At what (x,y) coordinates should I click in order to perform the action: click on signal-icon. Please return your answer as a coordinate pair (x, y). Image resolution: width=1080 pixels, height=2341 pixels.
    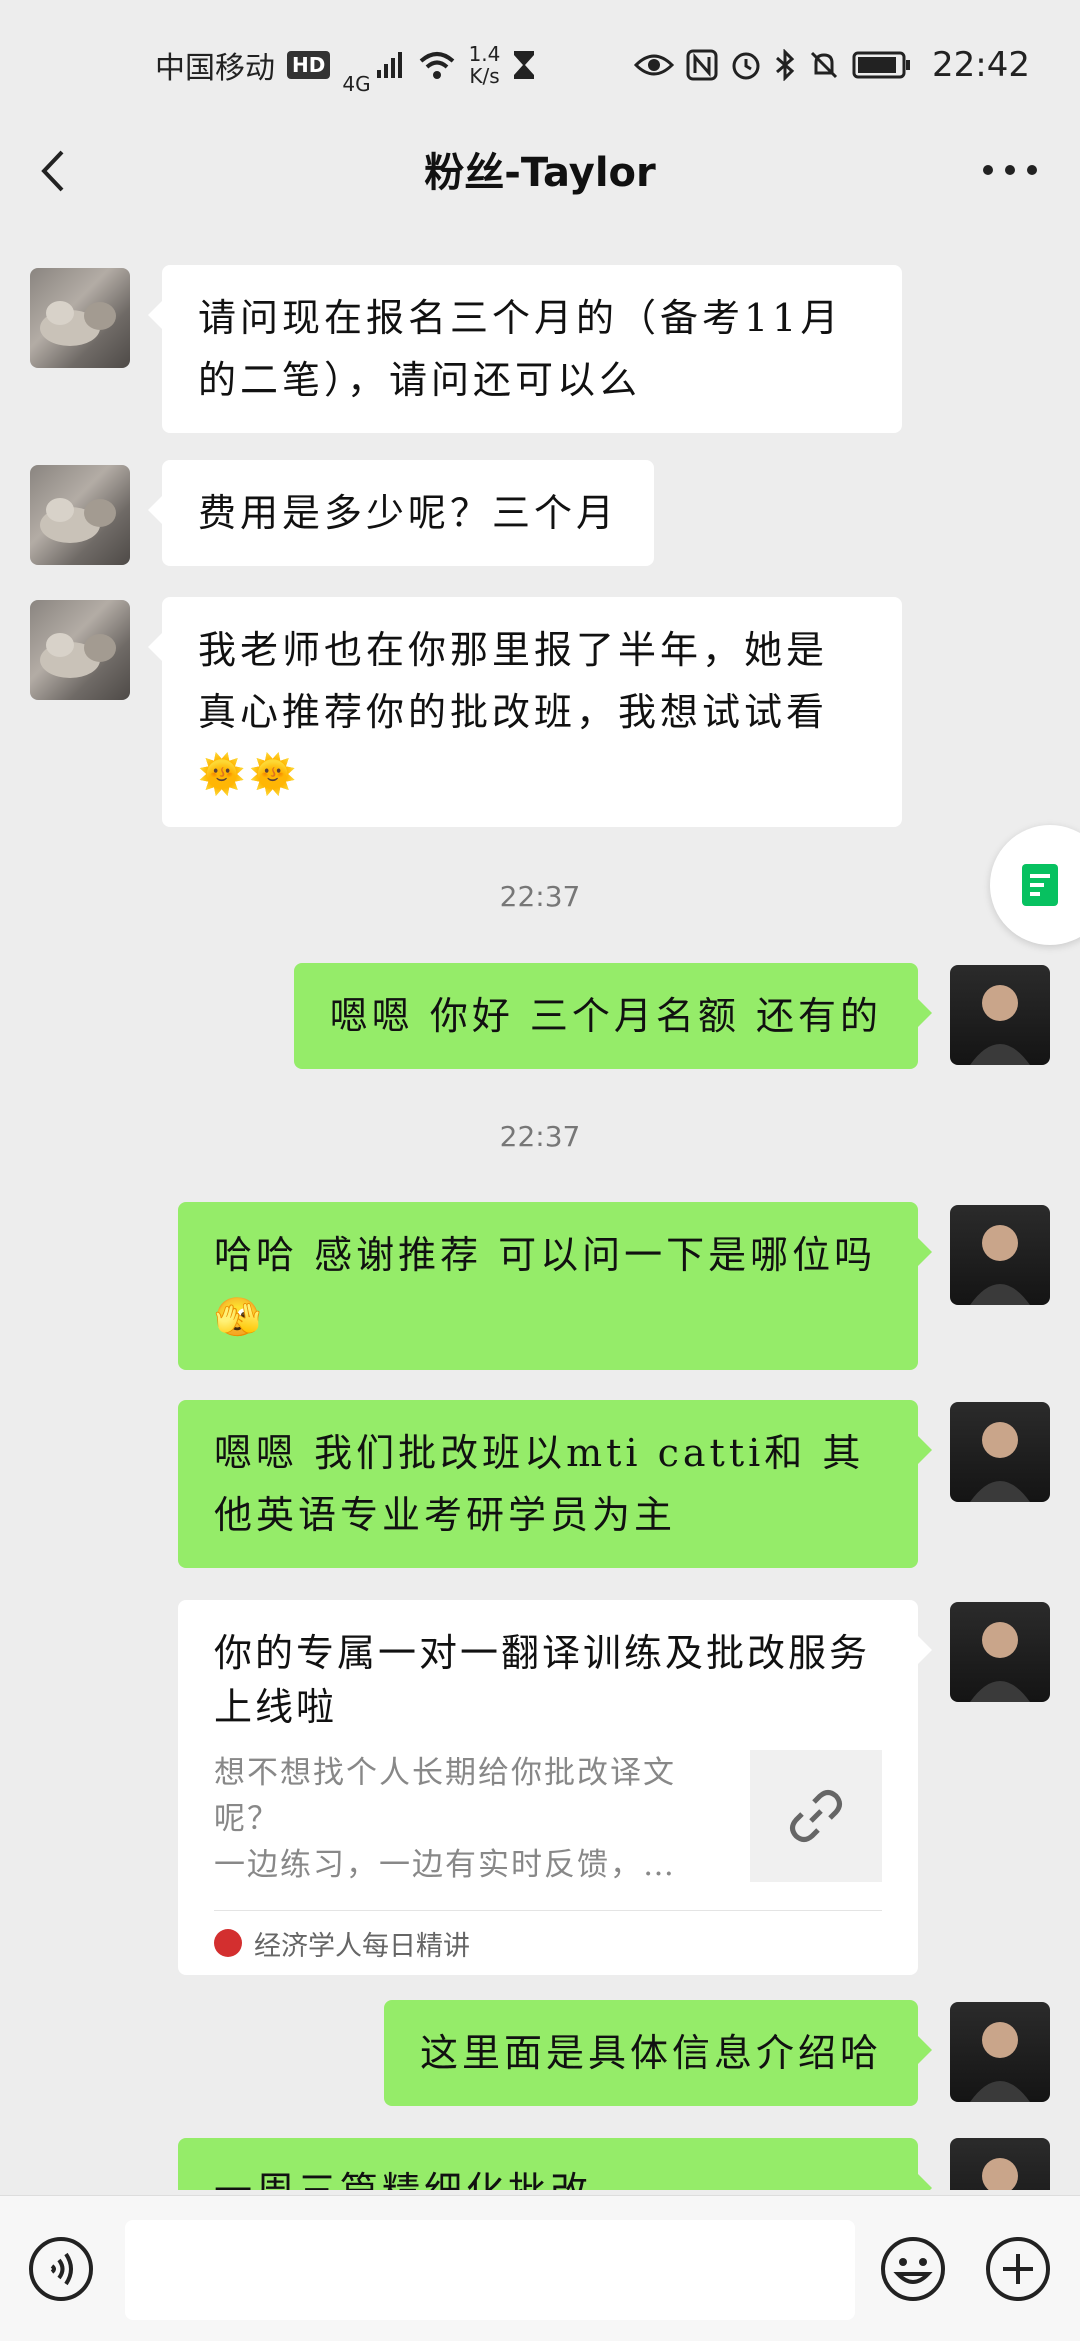
    Looking at the image, I should click on (389, 65).